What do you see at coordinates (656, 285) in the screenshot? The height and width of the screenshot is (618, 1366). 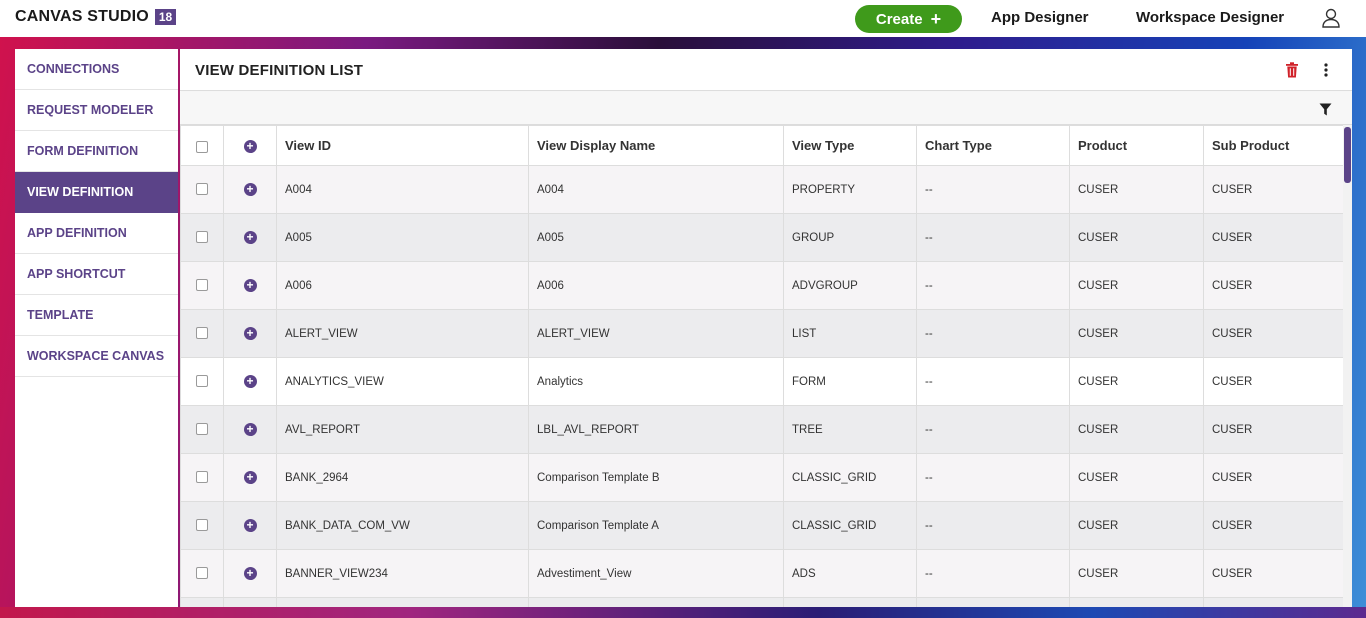 I see `cell-view-display-name: A006` at bounding box center [656, 285].